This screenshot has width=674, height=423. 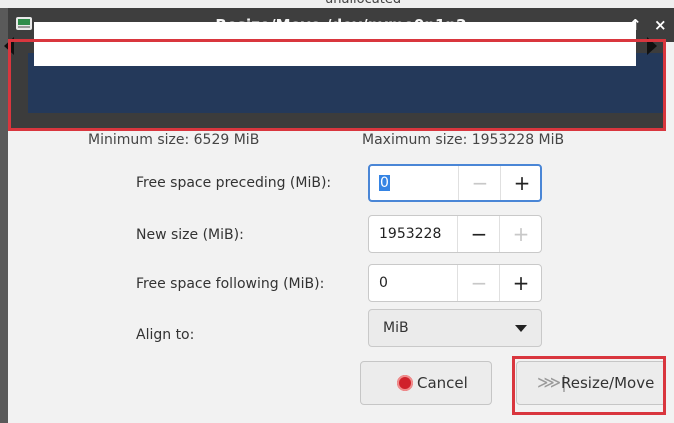 I want to click on align-to-selected-value: MiB, so click(x=396, y=328).